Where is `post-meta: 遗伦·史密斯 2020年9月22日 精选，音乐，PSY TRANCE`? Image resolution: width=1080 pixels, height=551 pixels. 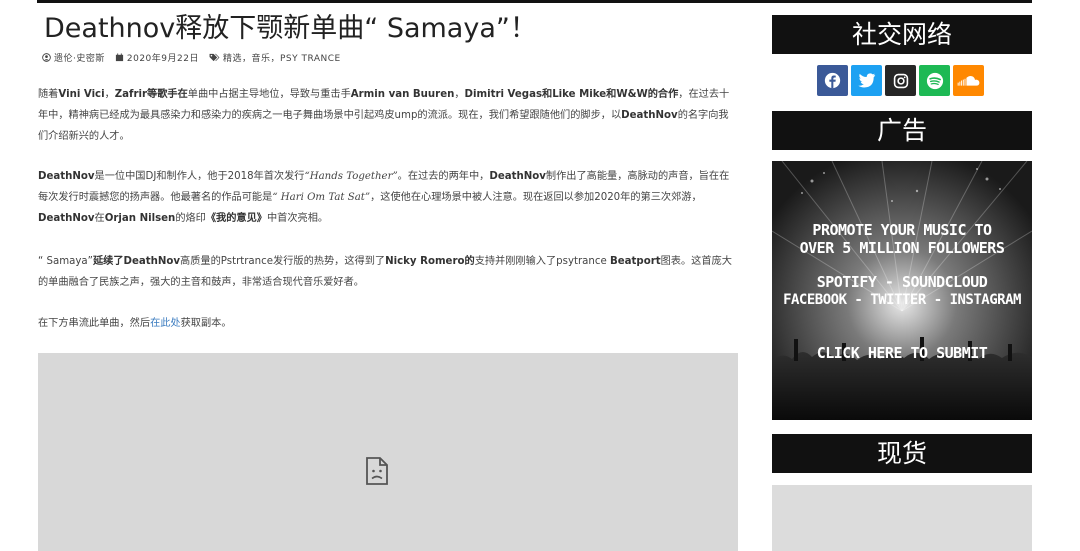 post-meta: 遗伦·史密斯 2020年9月22日 精选，音乐，PSY TRANCE is located at coordinates (191, 57).